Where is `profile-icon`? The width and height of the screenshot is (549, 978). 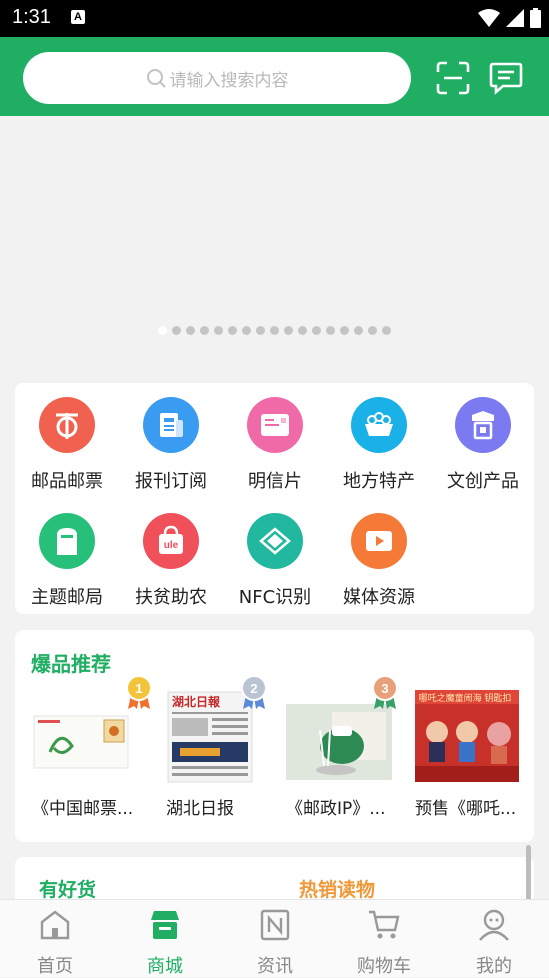
profile-icon is located at coordinates (494, 925).